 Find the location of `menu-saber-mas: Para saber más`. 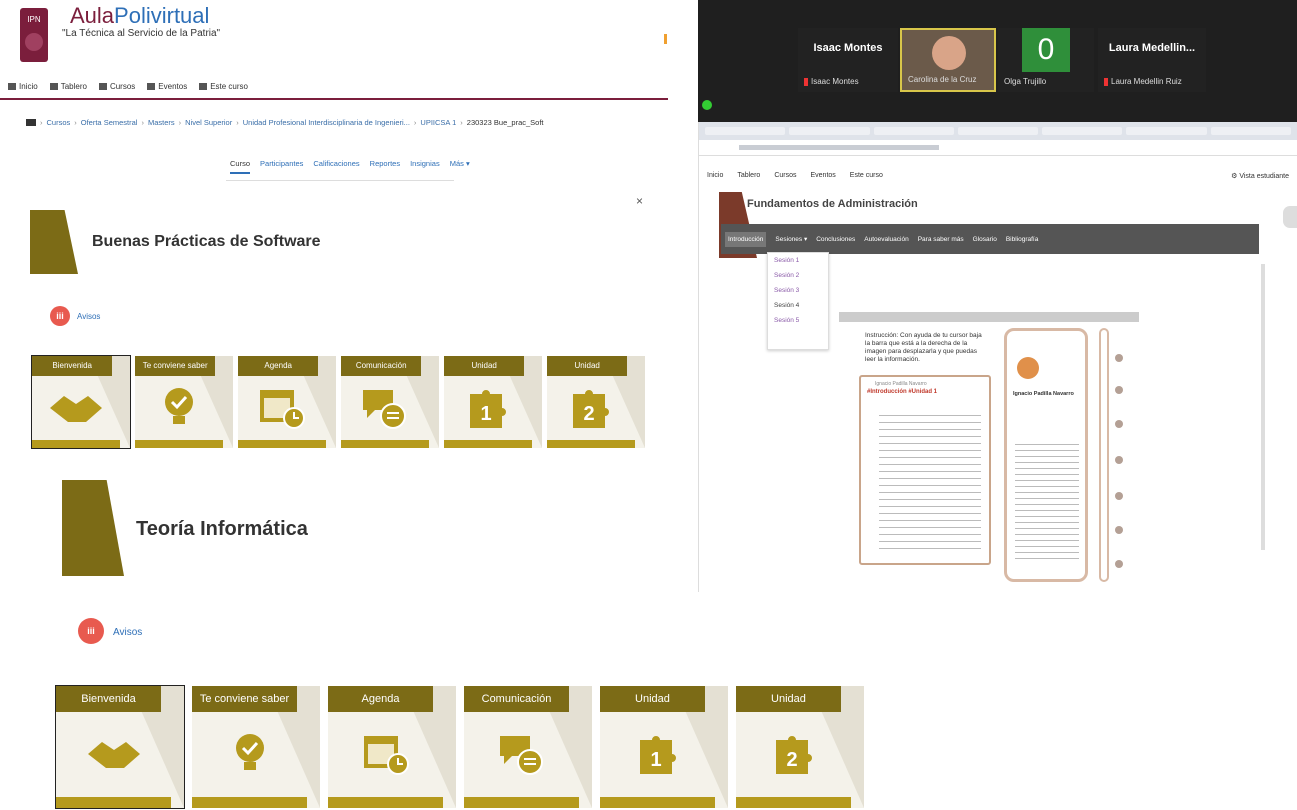

menu-saber-mas: Para saber más is located at coordinates (941, 239).